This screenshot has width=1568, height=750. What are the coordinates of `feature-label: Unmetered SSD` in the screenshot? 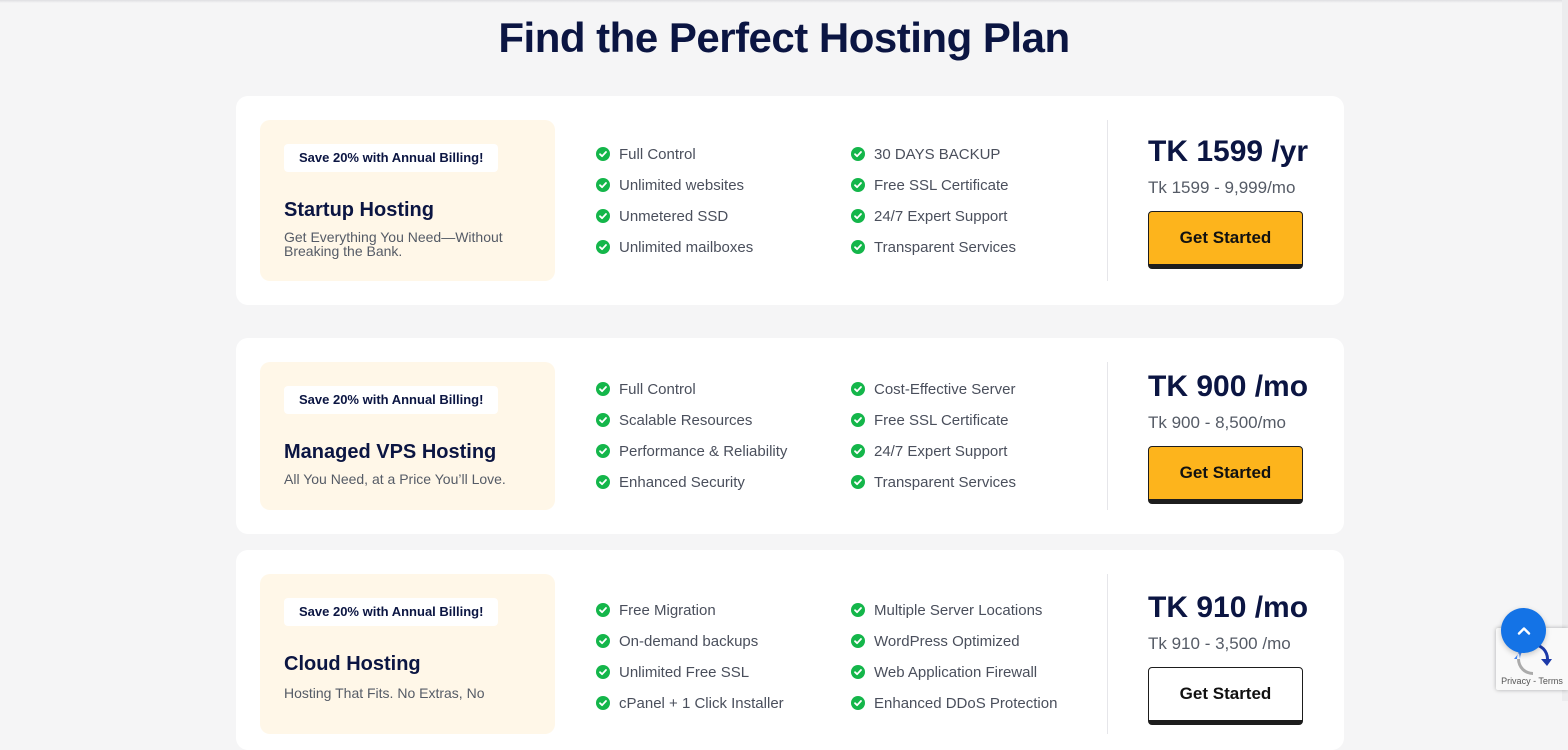 It's located at (674, 216).